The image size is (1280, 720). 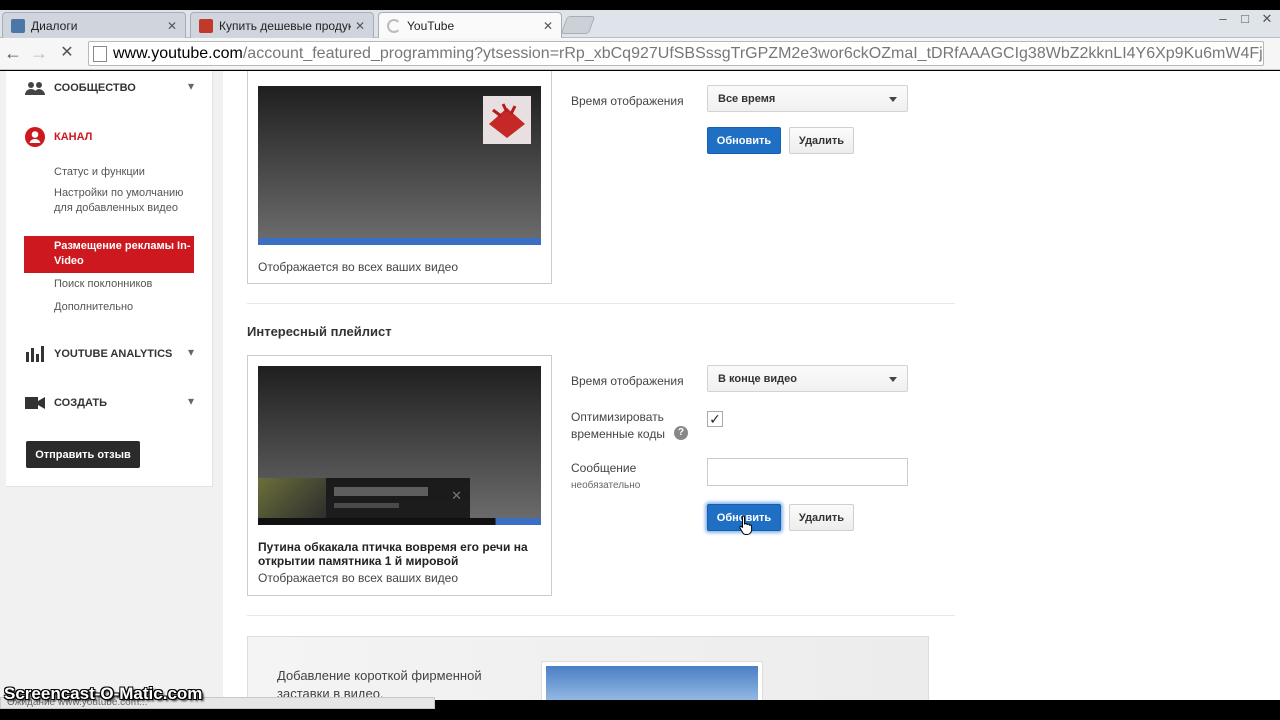 I want to click on branding-logo-image, so click(x=507, y=120).